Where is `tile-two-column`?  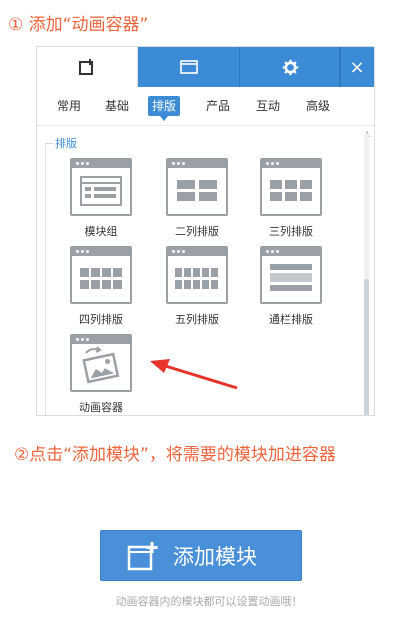
tile-two-column is located at coordinates (197, 187).